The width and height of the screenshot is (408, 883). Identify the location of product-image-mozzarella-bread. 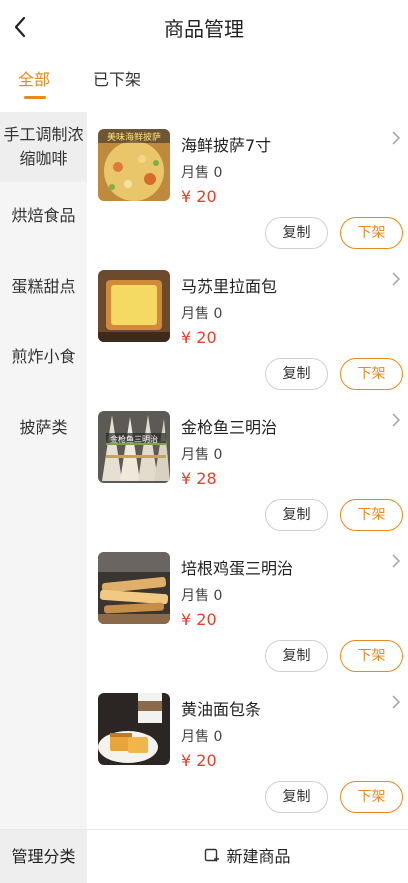
(134, 306).